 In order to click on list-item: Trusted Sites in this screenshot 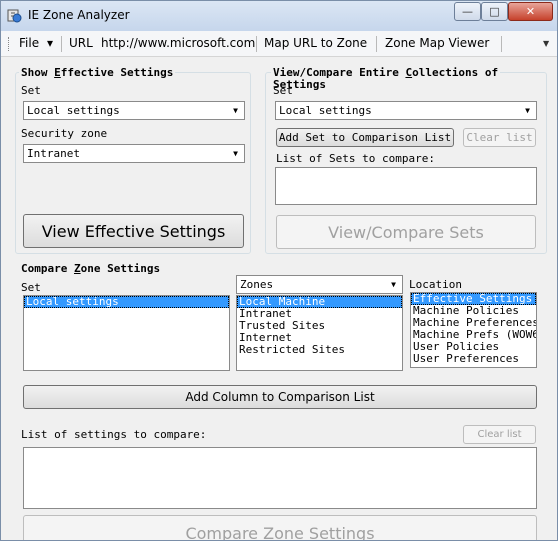, I will do `click(319, 326)`.